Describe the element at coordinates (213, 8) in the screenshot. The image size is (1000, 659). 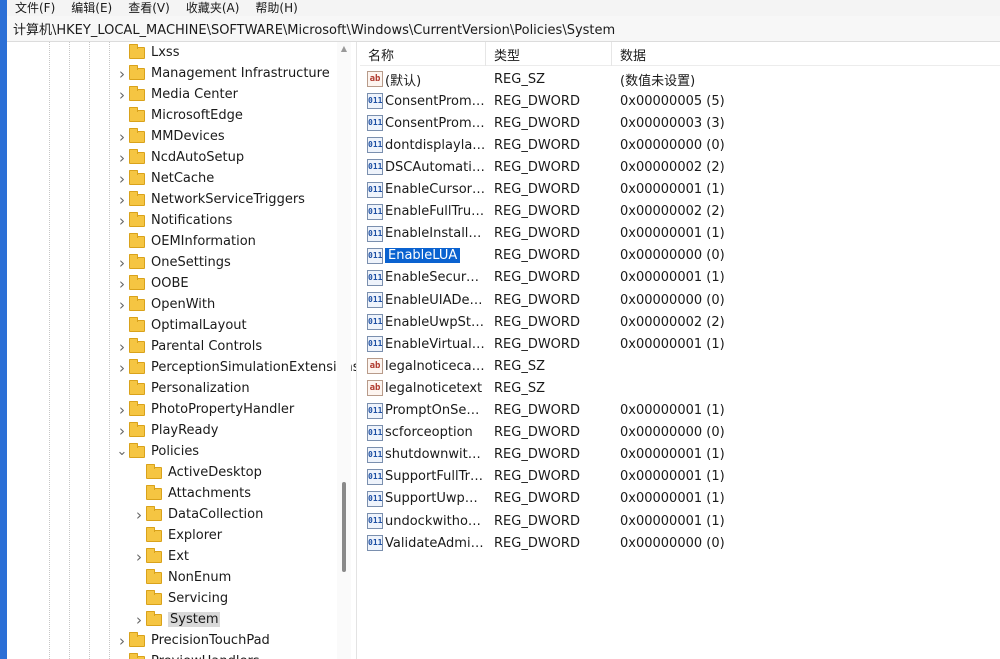
I see `menu-favorites: 收藏夹(A)` at that location.